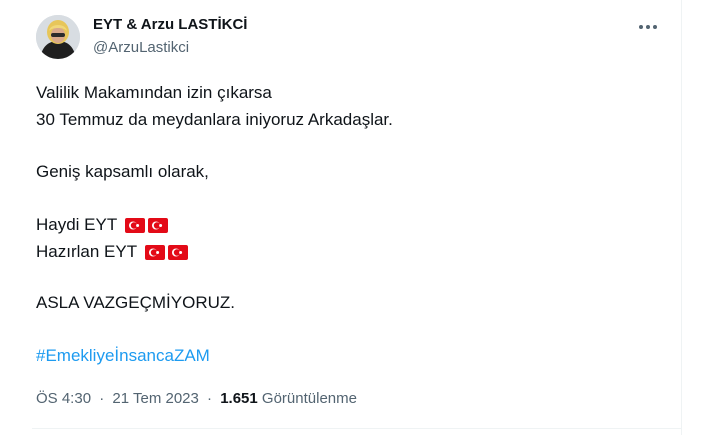  I want to click on avatar, so click(58, 37).